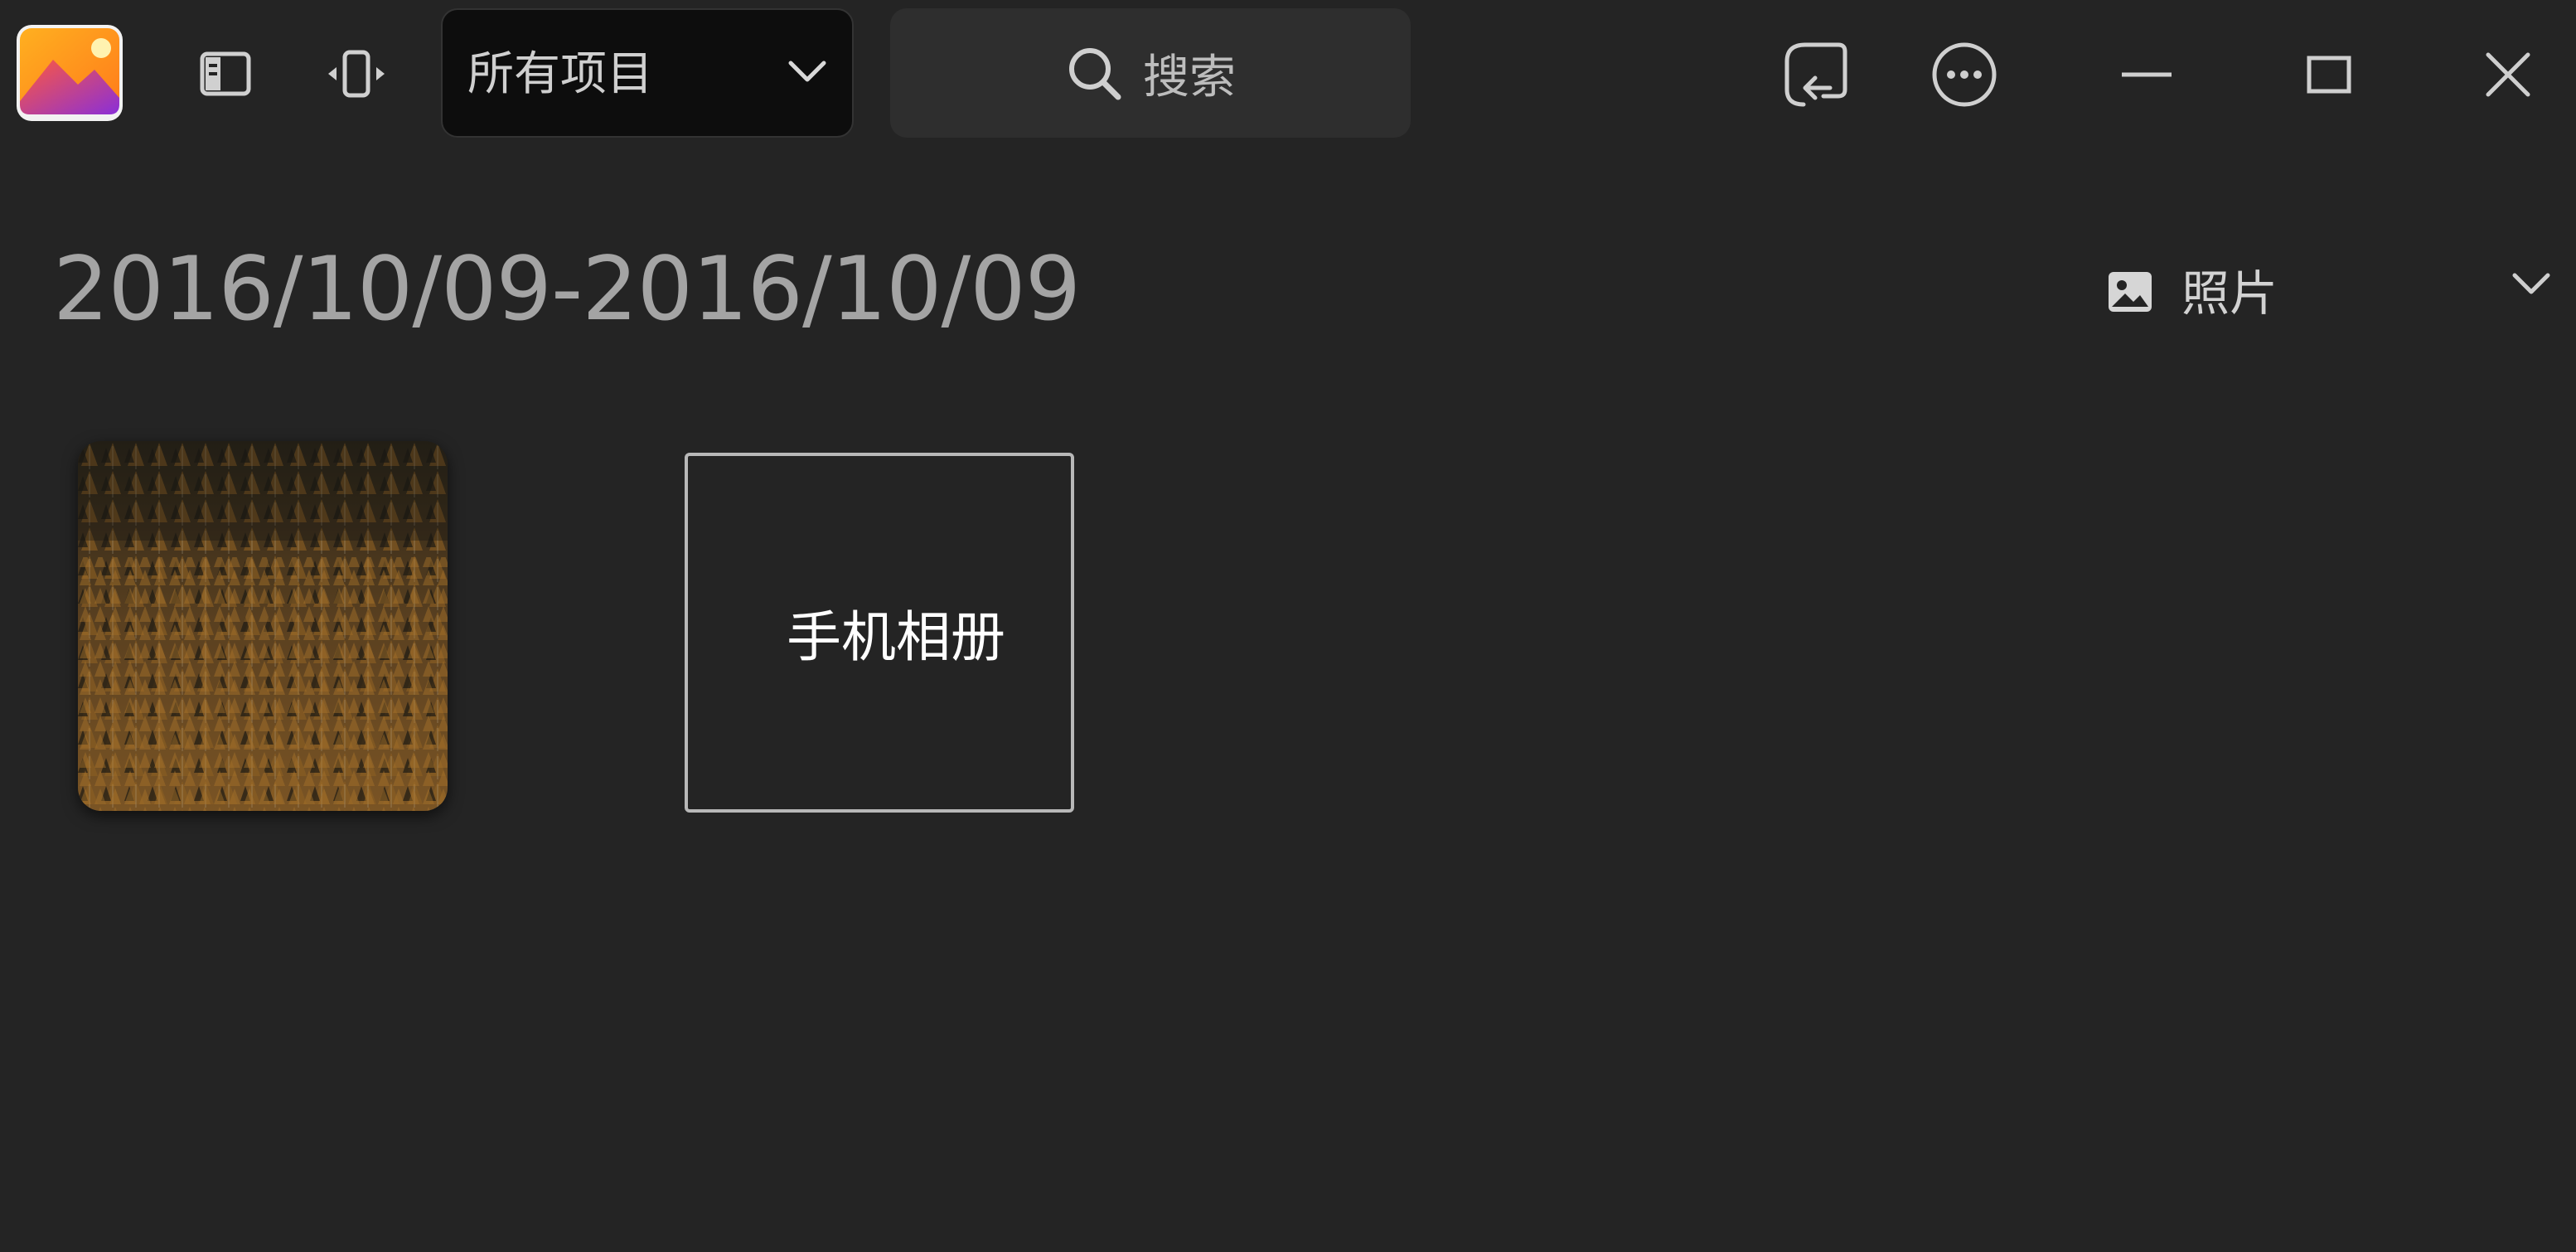 The height and width of the screenshot is (1252, 2576). I want to click on photo-thumbnail, so click(263, 626).